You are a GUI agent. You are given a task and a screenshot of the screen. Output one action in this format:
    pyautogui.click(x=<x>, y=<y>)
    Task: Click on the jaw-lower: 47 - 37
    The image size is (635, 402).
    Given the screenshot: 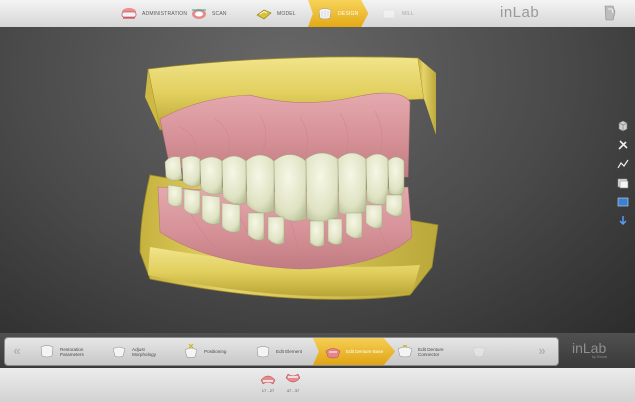 What is the action you would take?
    pyautogui.click(x=293, y=381)
    